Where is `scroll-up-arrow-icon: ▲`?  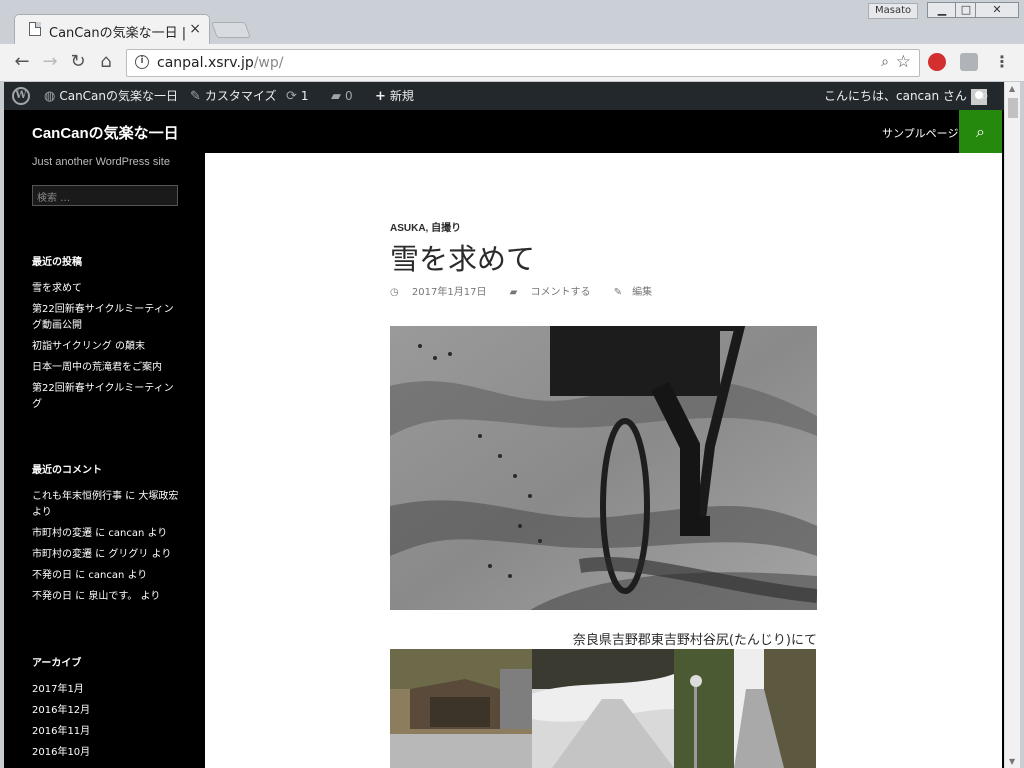
scroll-up-arrow-icon: ▲ is located at coordinates (1012, 88).